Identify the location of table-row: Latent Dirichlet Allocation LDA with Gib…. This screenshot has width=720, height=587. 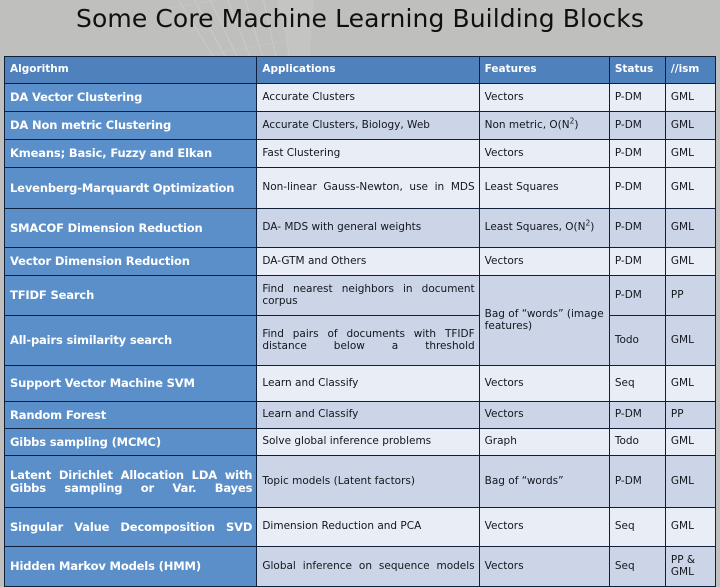
(360, 481).